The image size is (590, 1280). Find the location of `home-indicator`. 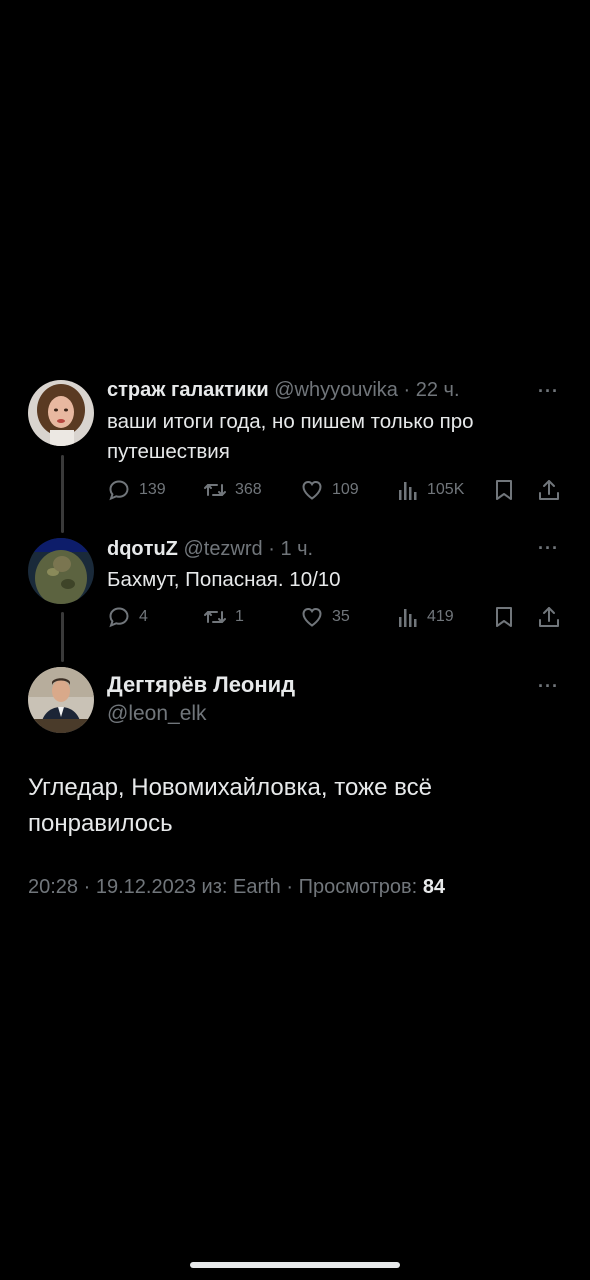

home-indicator is located at coordinates (295, 1265).